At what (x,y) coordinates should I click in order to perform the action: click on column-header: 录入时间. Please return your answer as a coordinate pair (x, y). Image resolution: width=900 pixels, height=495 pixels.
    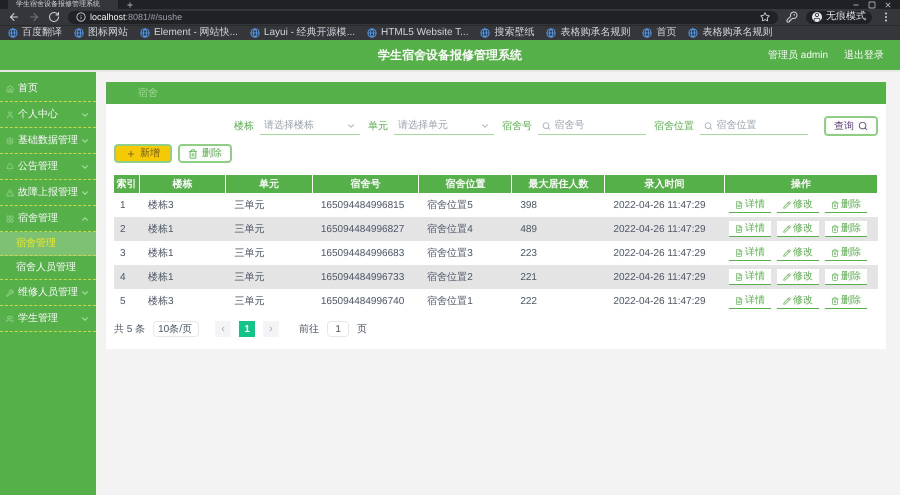
    Looking at the image, I should click on (665, 184).